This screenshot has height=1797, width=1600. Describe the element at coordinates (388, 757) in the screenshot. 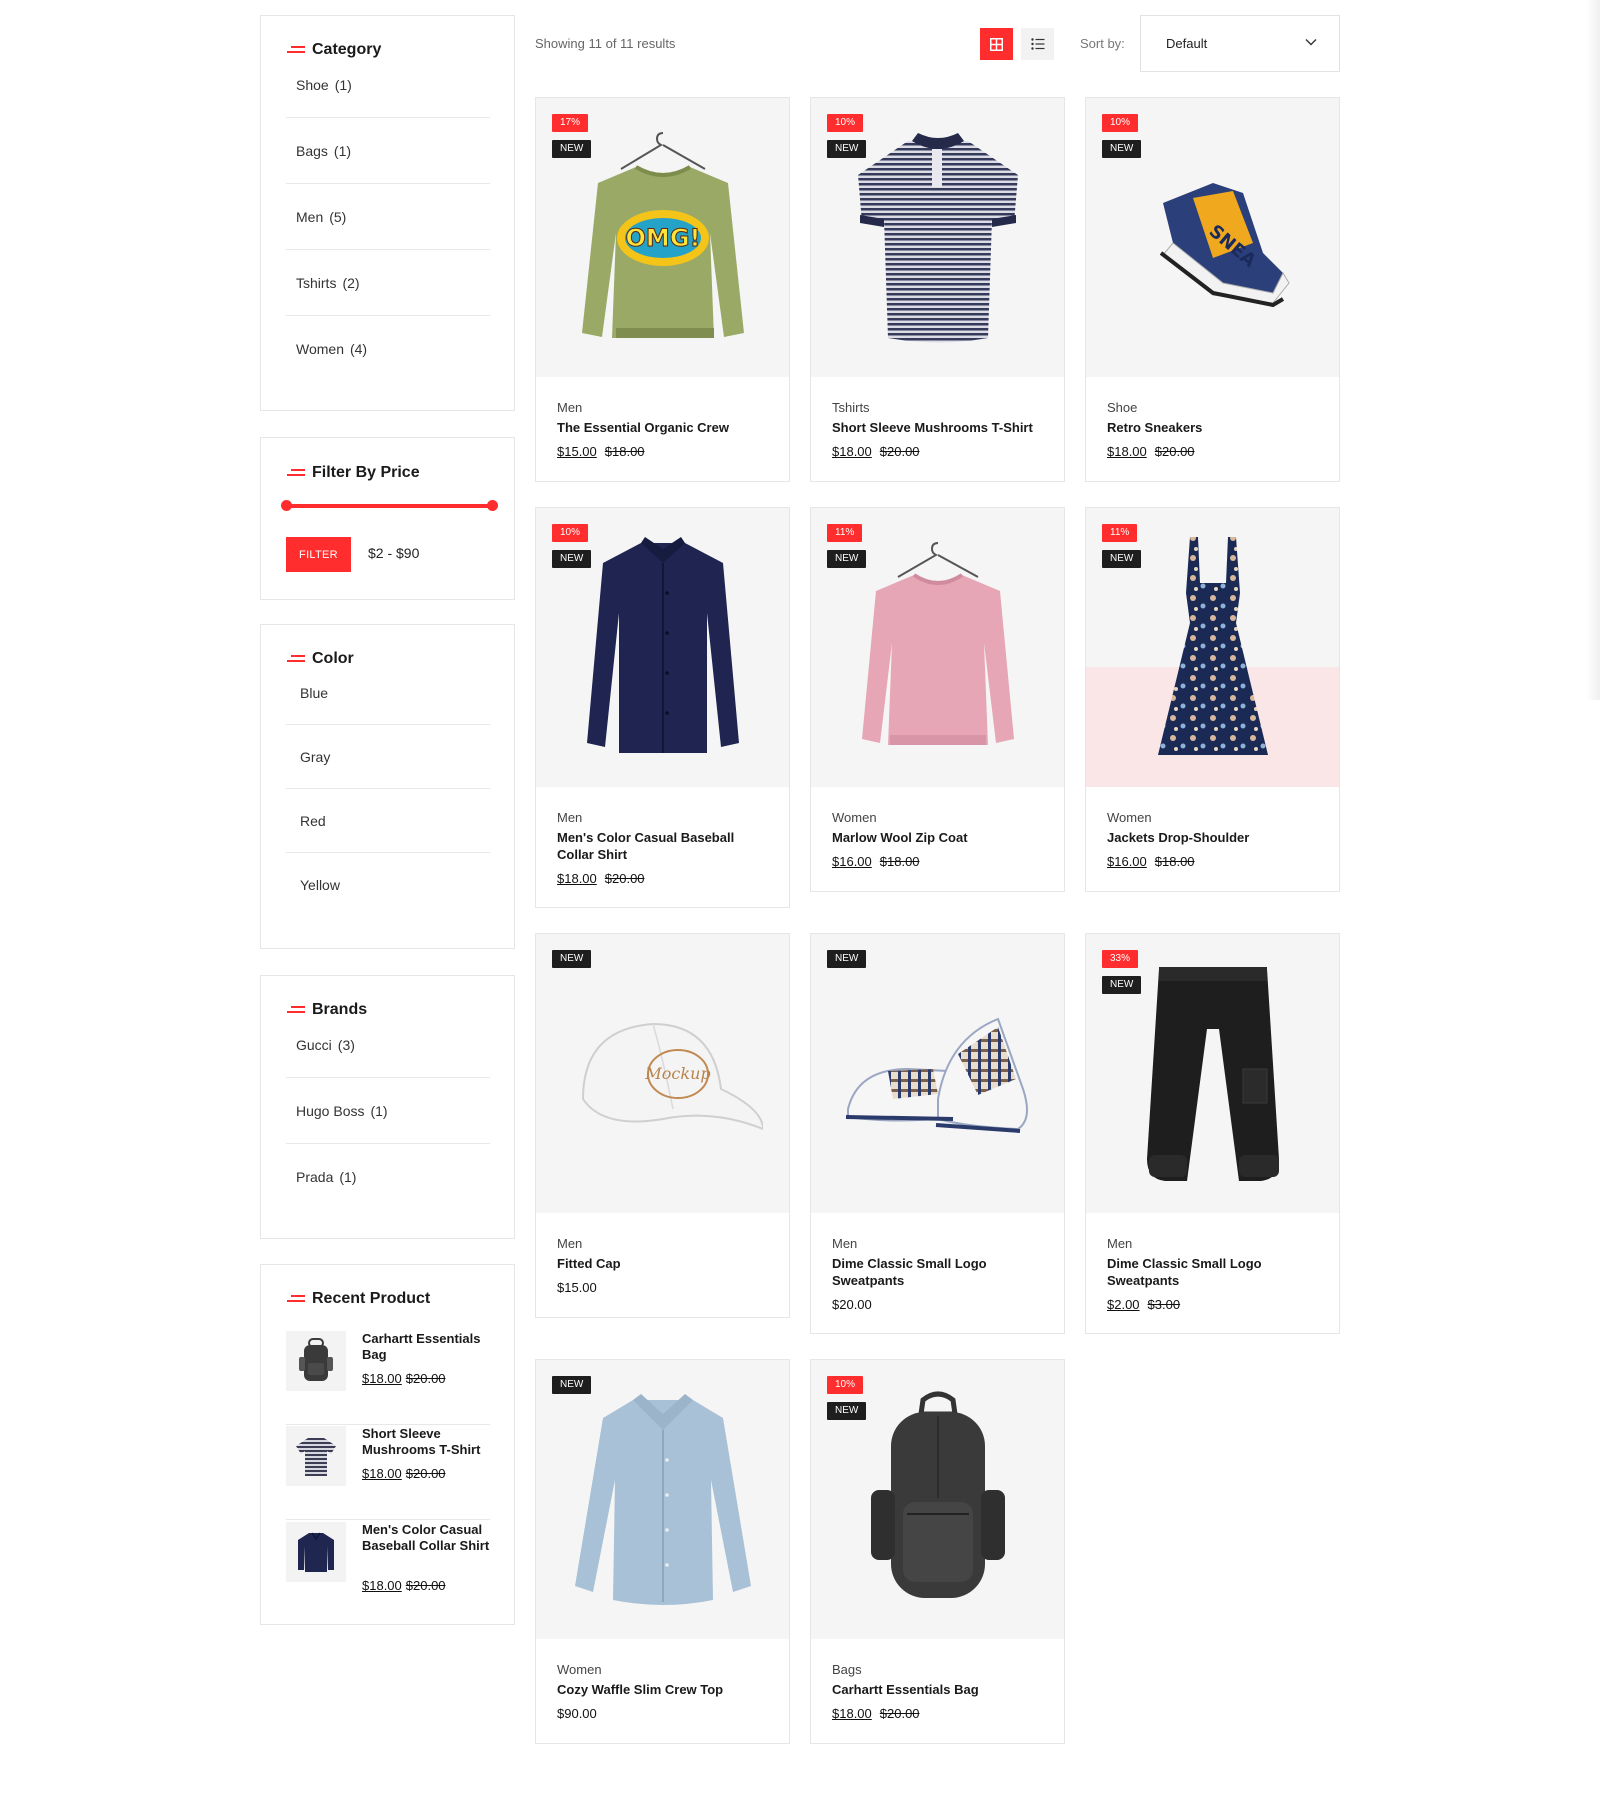

I see `color-item-gray: Gray` at that location.